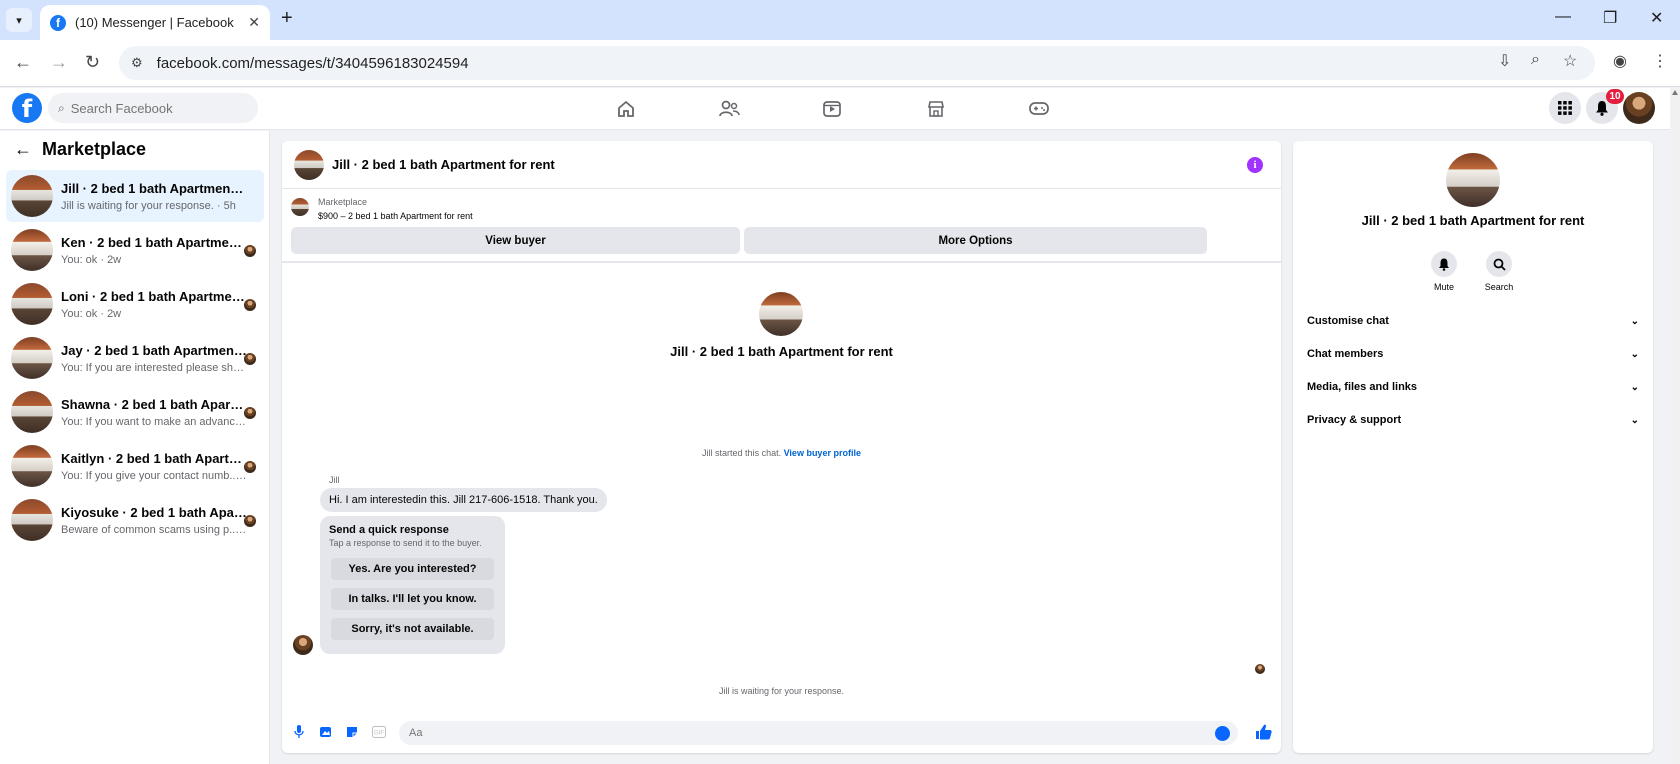 This screenshot has height=764, width=1680. Describe the element at coordinates (1345, 354) in the screenshot. I see `section-label: Chat members` at that location.